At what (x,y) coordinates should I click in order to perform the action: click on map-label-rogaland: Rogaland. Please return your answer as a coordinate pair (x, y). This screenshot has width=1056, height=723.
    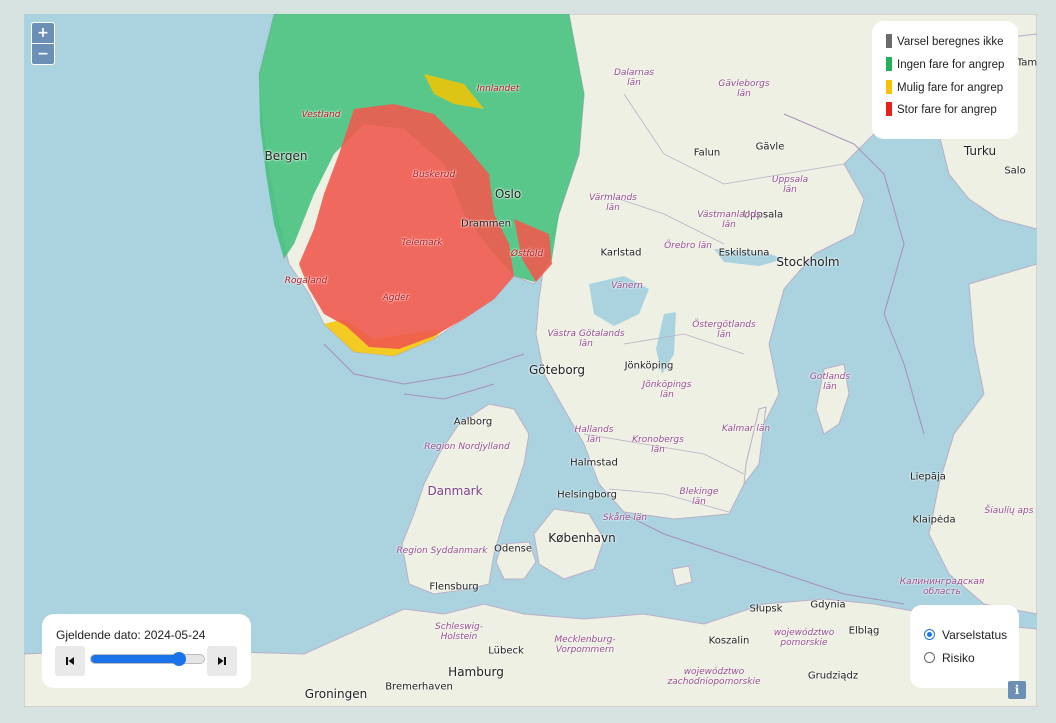
    Looking at the image, I should click on (306, 281).